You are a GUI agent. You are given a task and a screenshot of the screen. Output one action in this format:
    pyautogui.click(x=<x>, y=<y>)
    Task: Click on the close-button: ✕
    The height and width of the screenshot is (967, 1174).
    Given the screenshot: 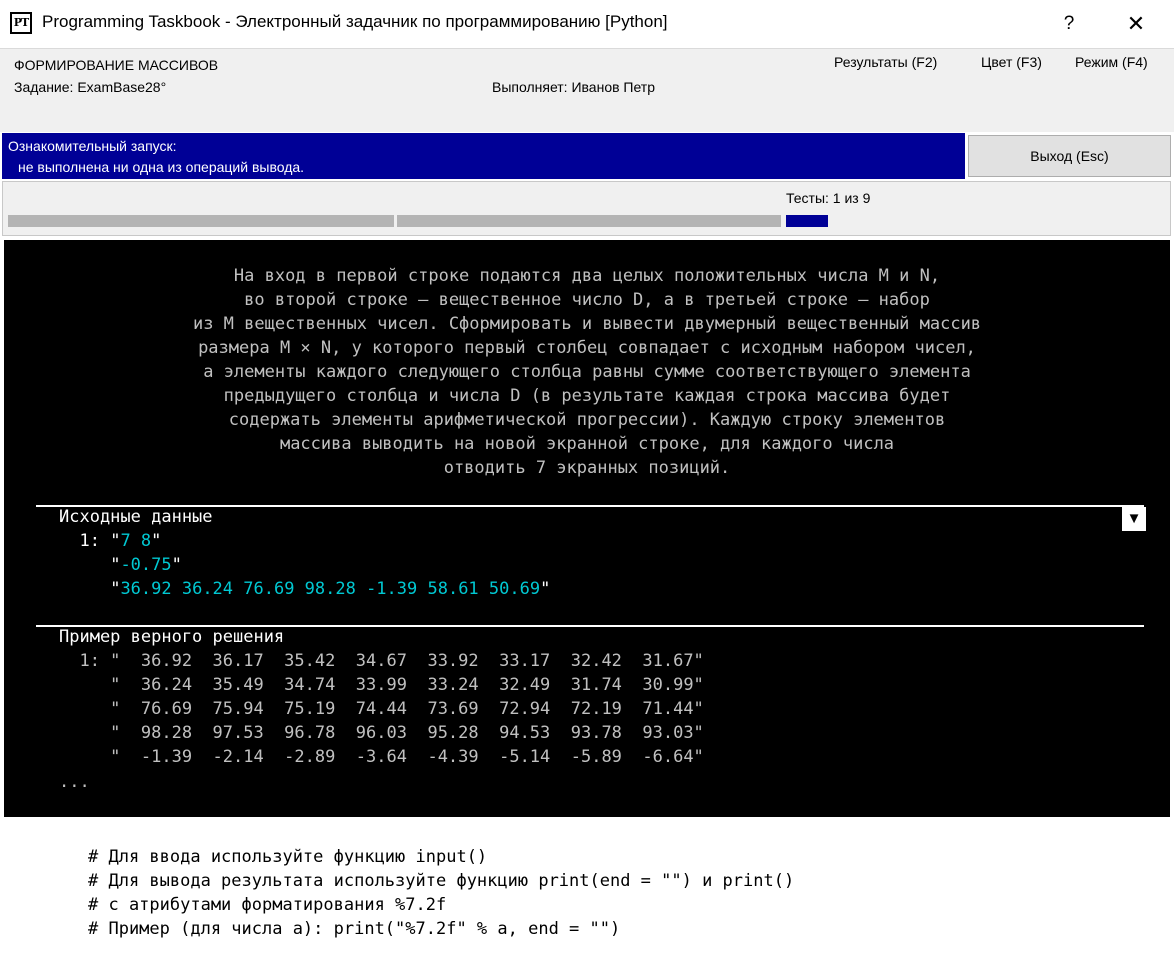 What is the action you would take?
    pyautogui.click(x=1136, y=24)
    